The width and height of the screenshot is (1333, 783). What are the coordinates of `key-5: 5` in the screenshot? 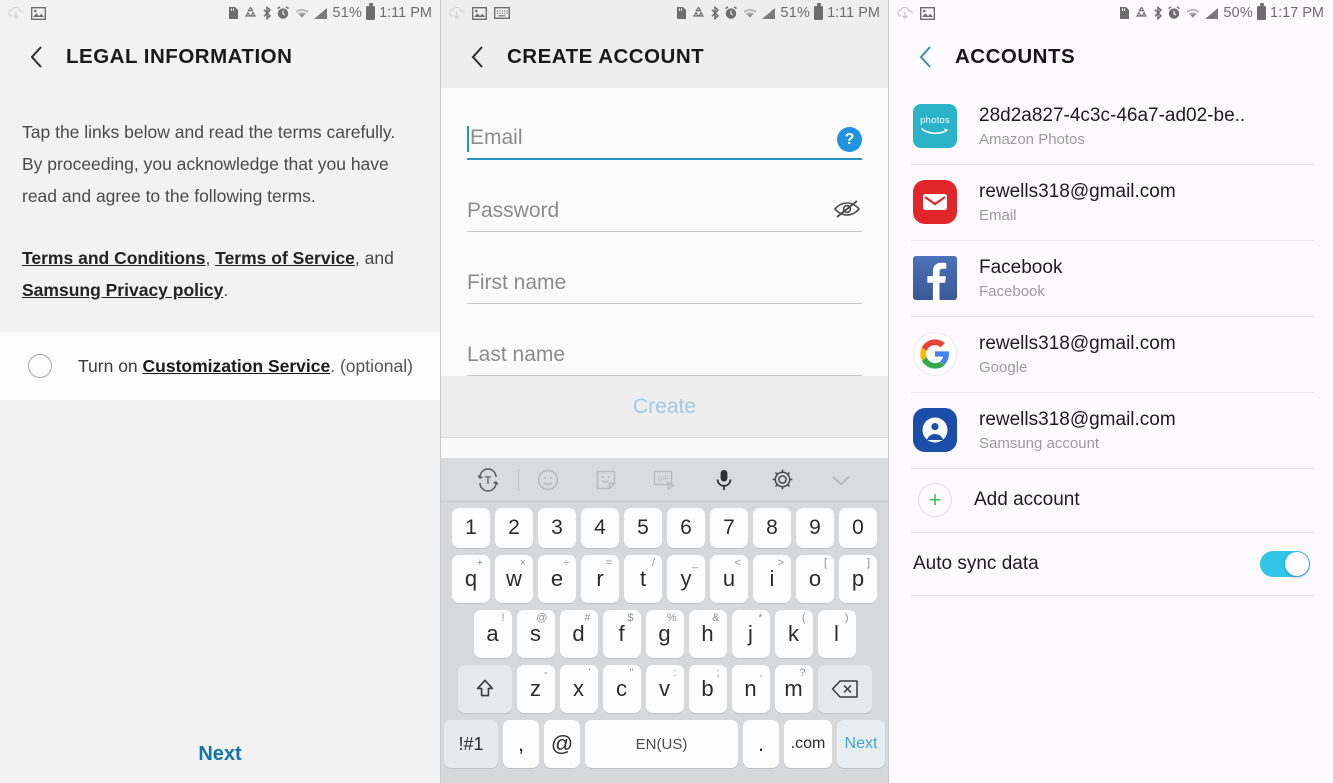 It's located at (643, 528).